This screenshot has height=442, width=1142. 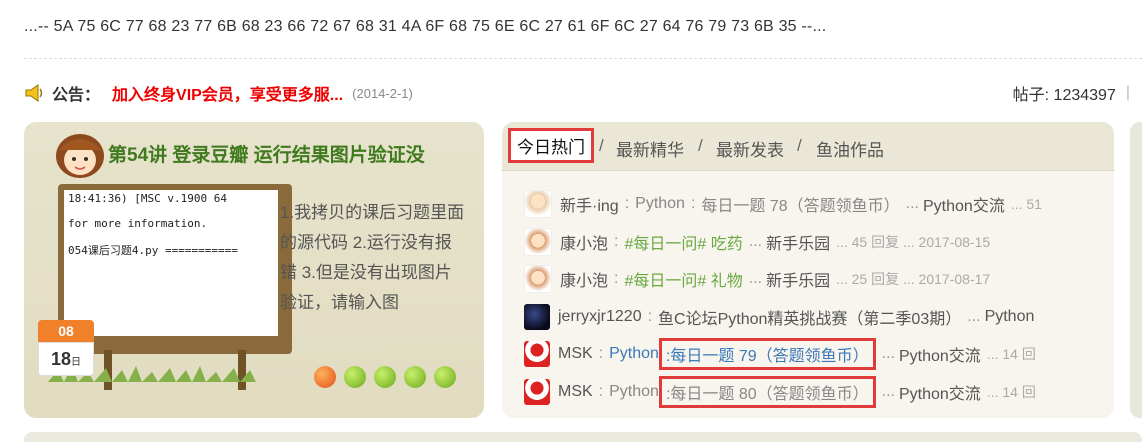 I want to click on thread-author: jerryxjr1220, so click(x=600, y=317).